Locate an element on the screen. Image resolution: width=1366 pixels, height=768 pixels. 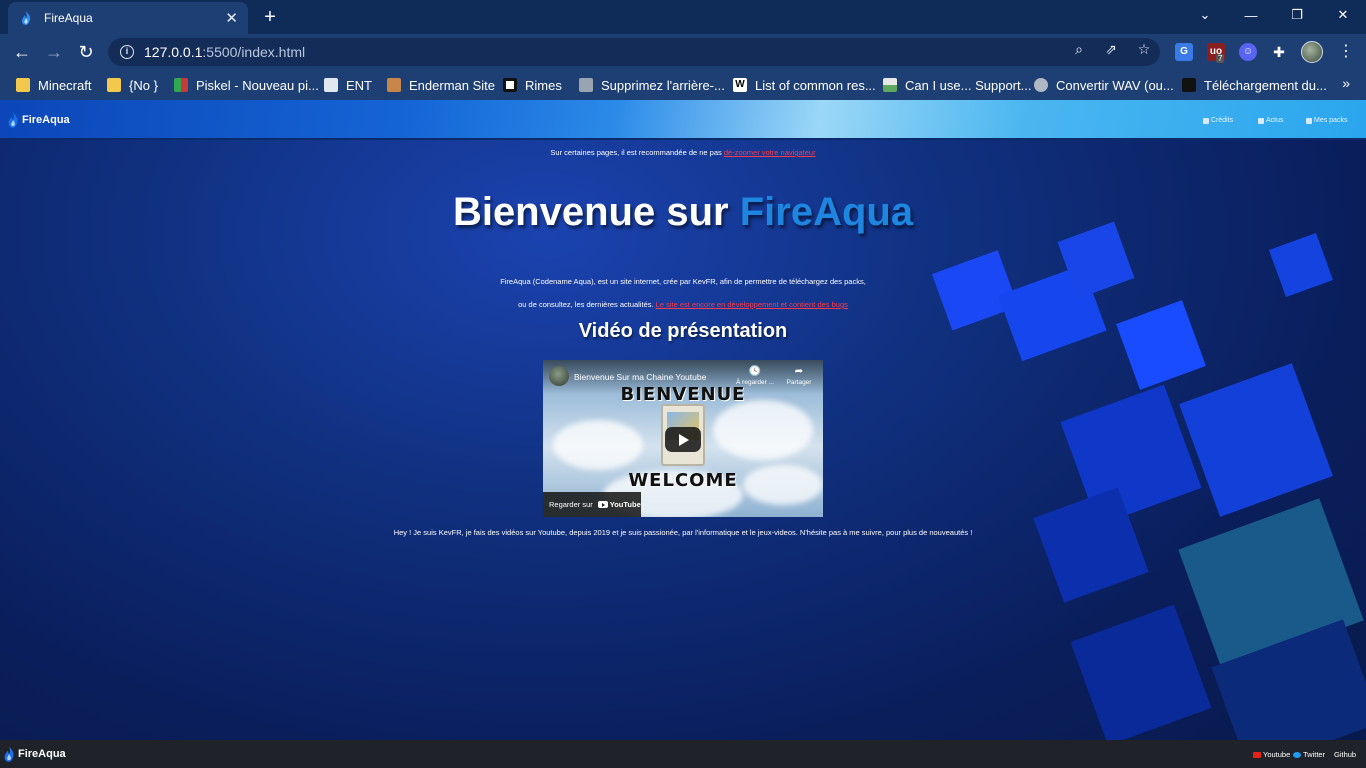
forward-arrow-icon: → is located at coordinates (54, 52).